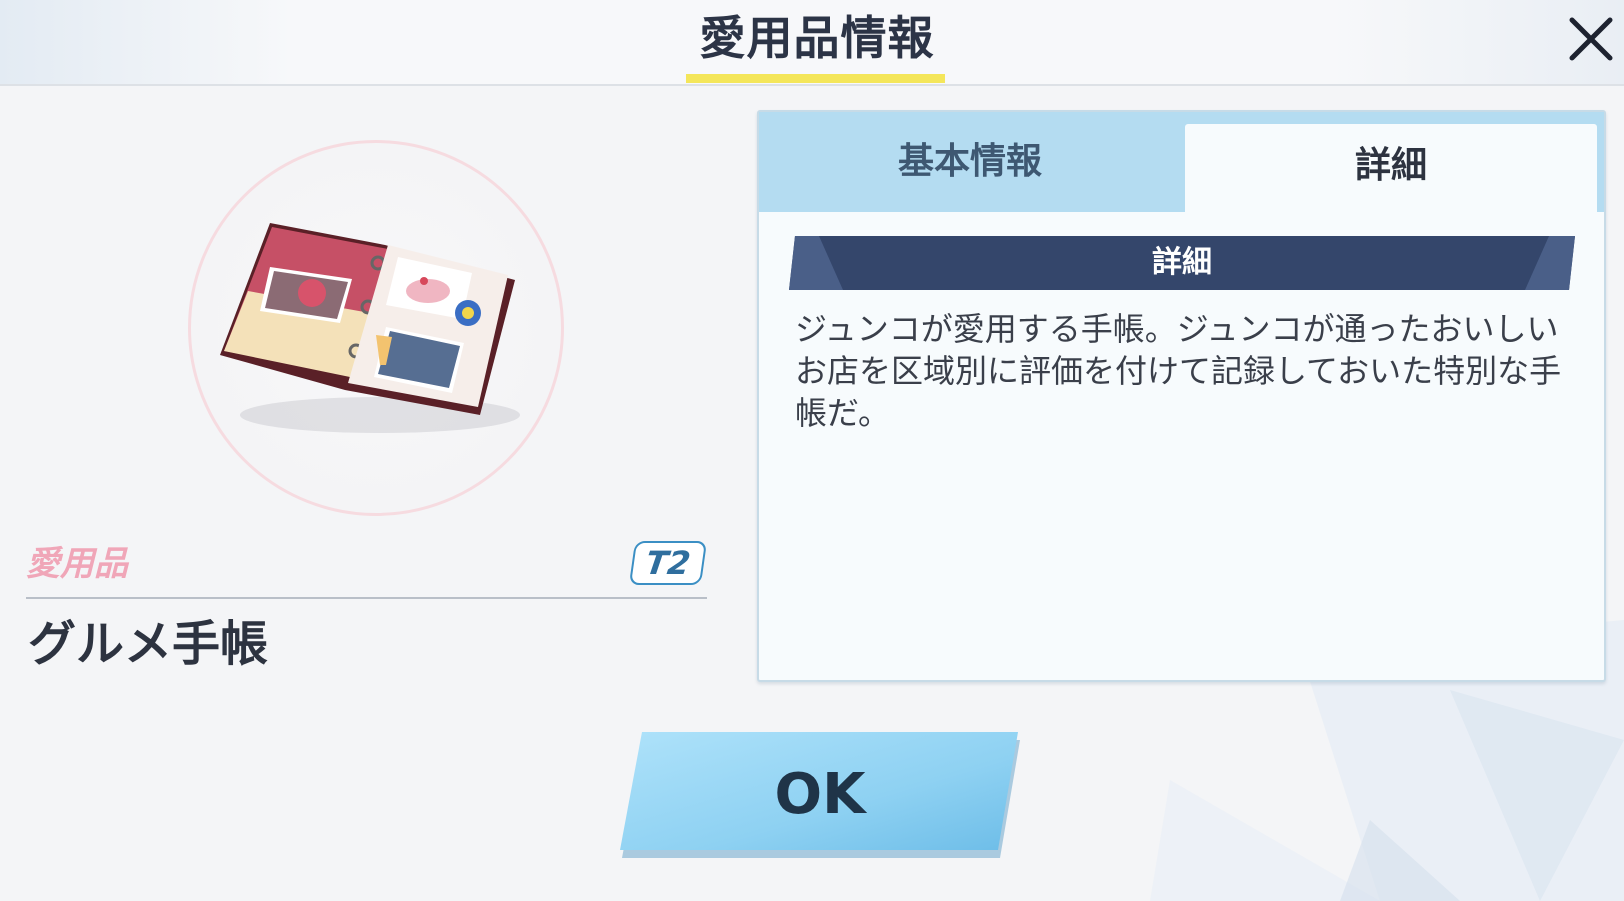  What do you see at coordinates (668, 563) in the screenshot?
I see `tier-badge: T2` at bounding box center [668, 563].